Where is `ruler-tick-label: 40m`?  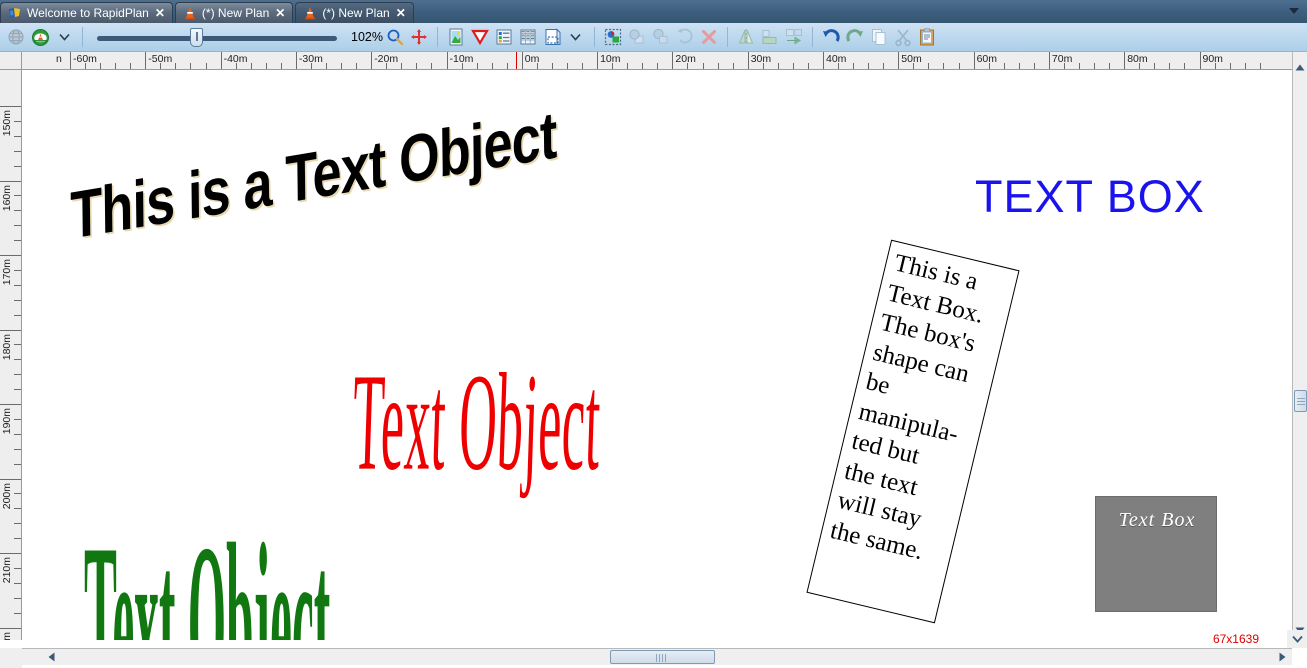
ruler-tick-label: 40m is located at coordinates (836, 59).